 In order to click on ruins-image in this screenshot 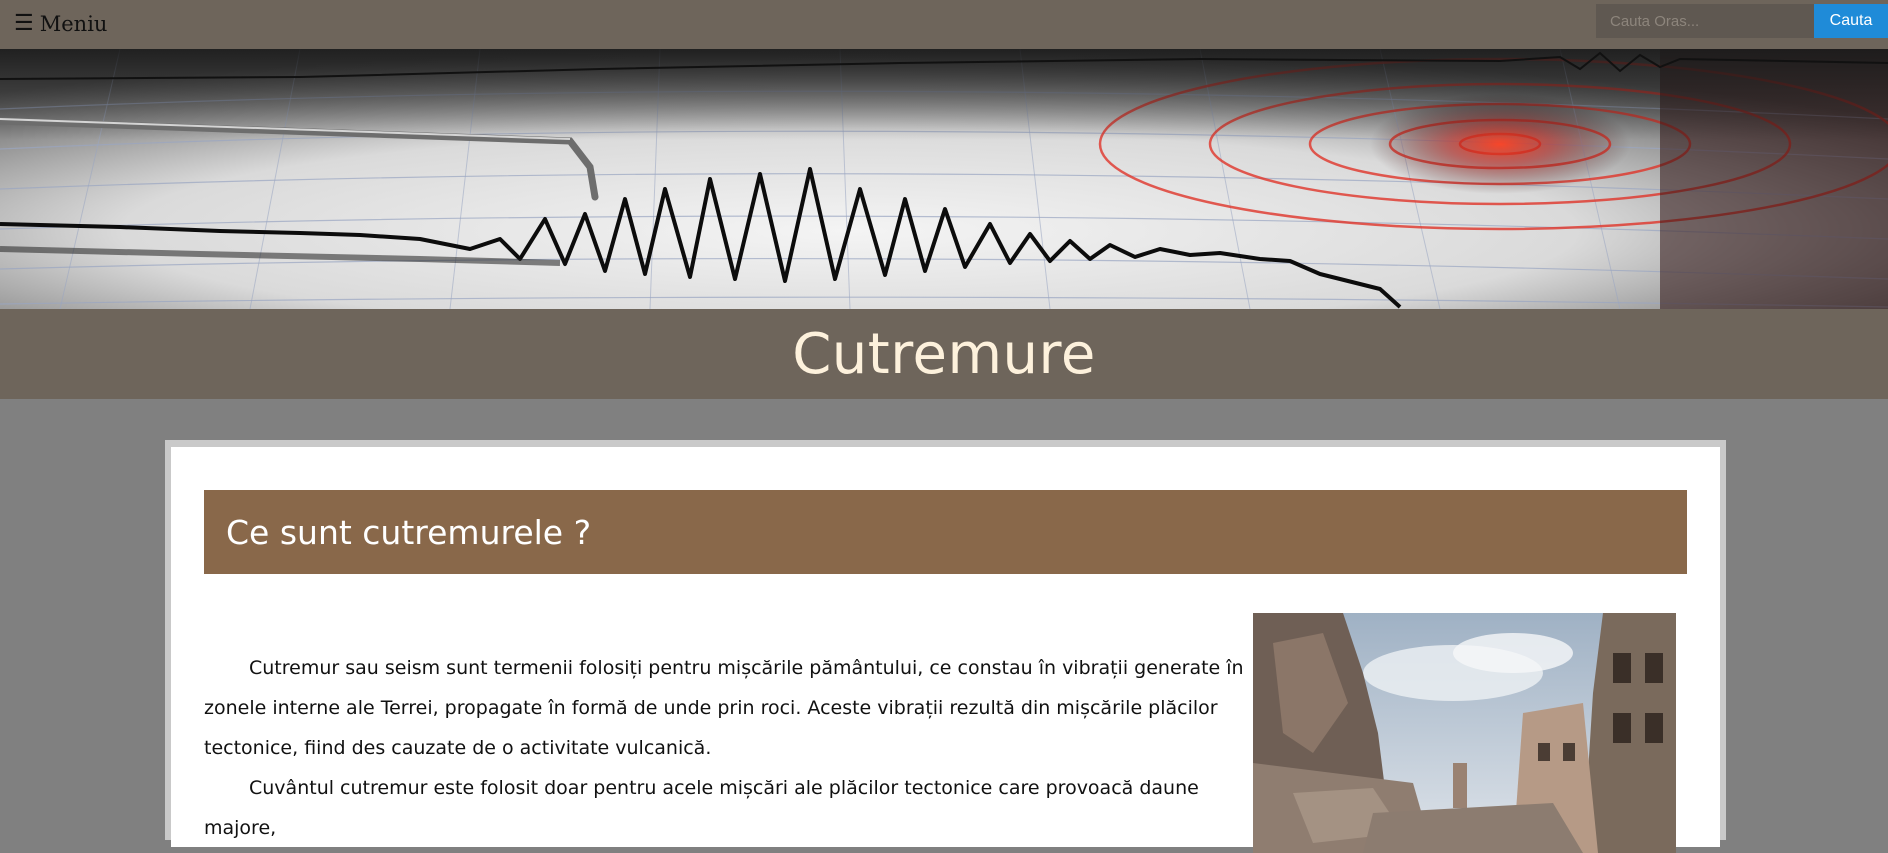, I will do `click(1464, 733)`.